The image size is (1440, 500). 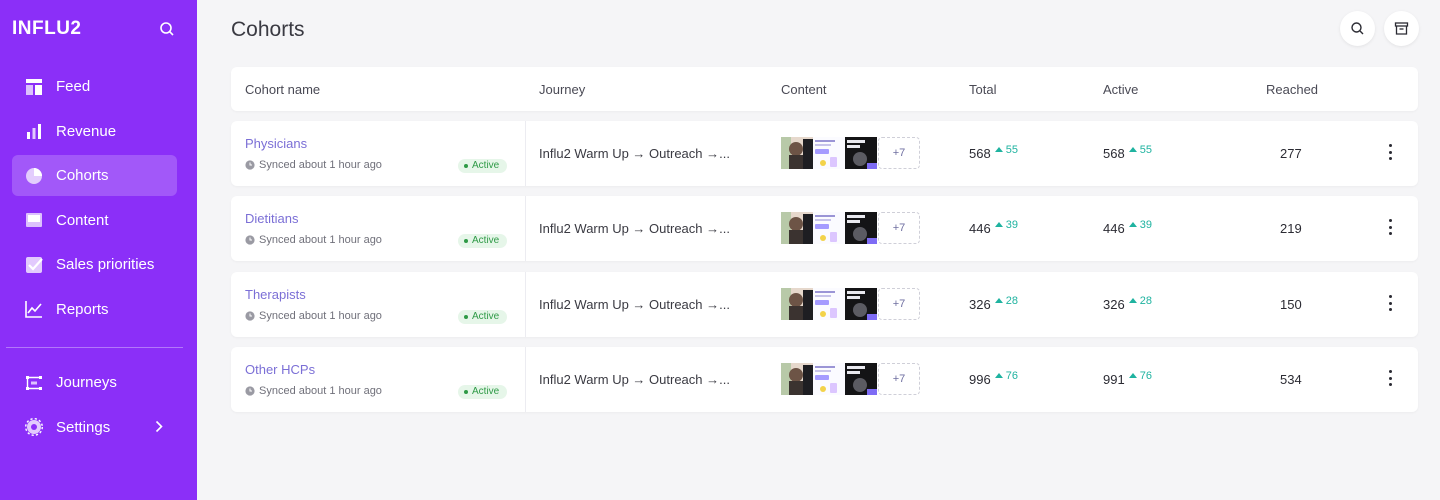 What do you see at coordinates (94, 347) in the screenshot?
I see `nav-divider` at bounding box center [94, 347].